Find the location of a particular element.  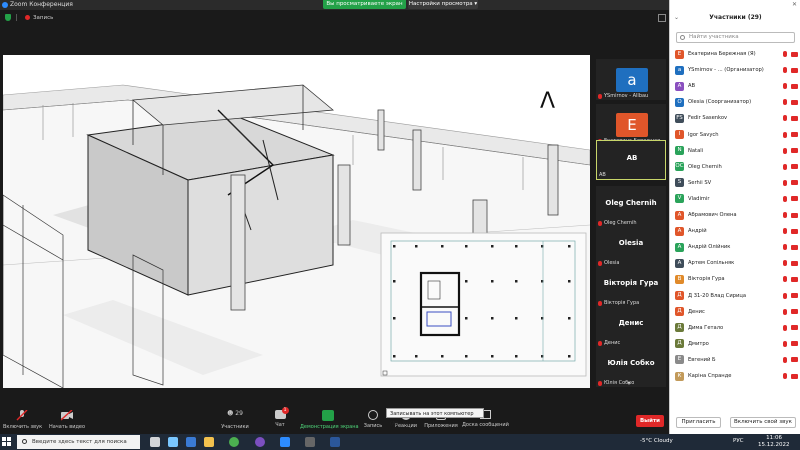

clock-time: 11:06 is located at coordinates (774, 438).